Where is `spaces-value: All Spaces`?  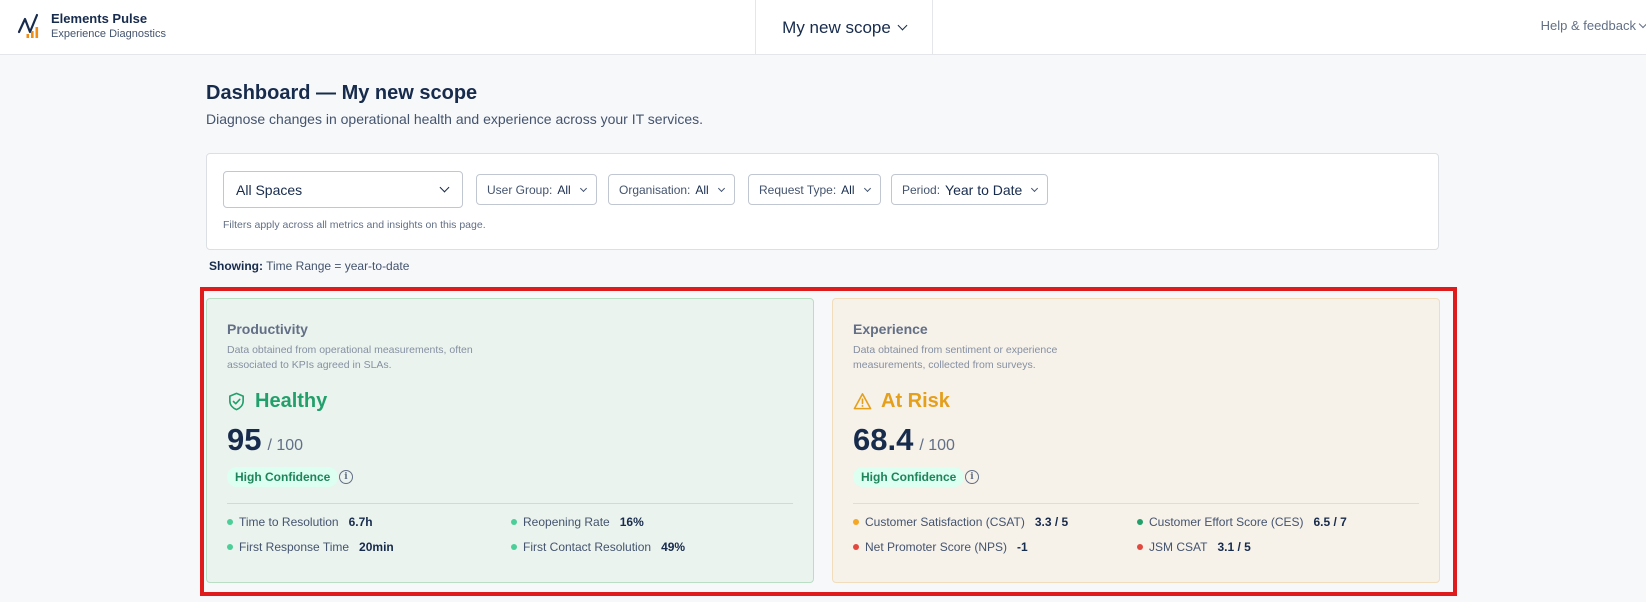
spaces-value: All Spaces is located at coordinates (269, 189).